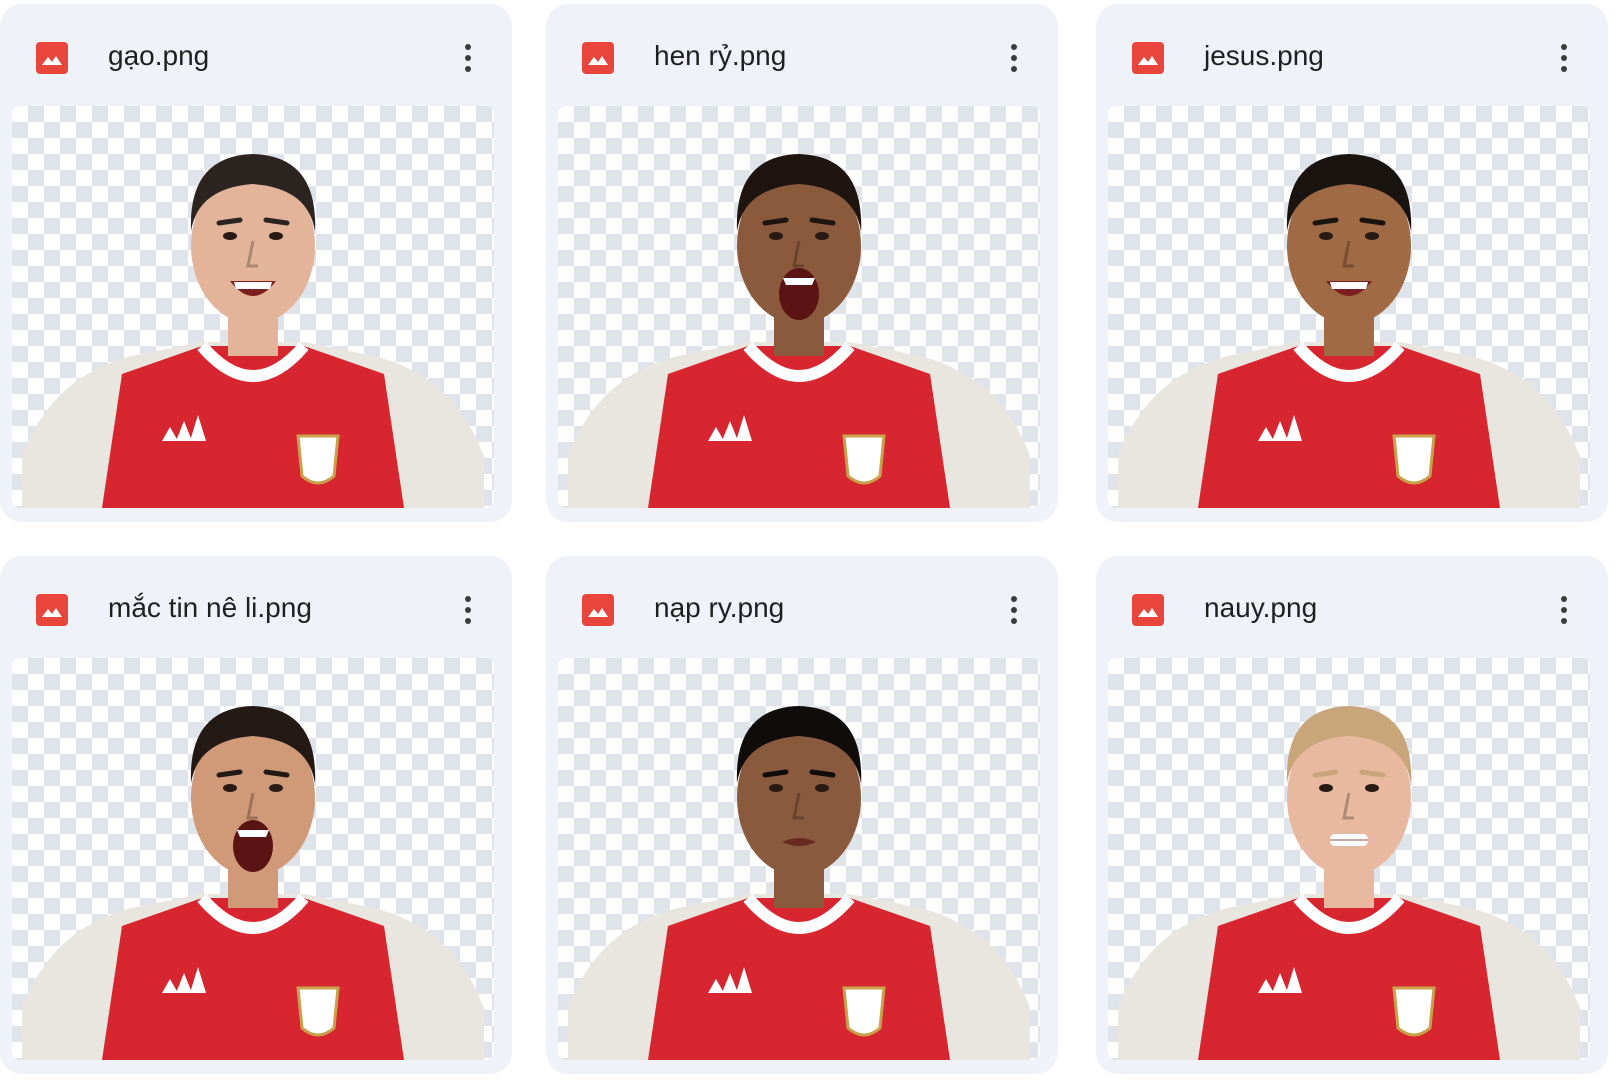 Image resolution: width=1619 pixels, height=1080 pixels. I want to click on file-name: hen rỷ.png, so click(720, 55).